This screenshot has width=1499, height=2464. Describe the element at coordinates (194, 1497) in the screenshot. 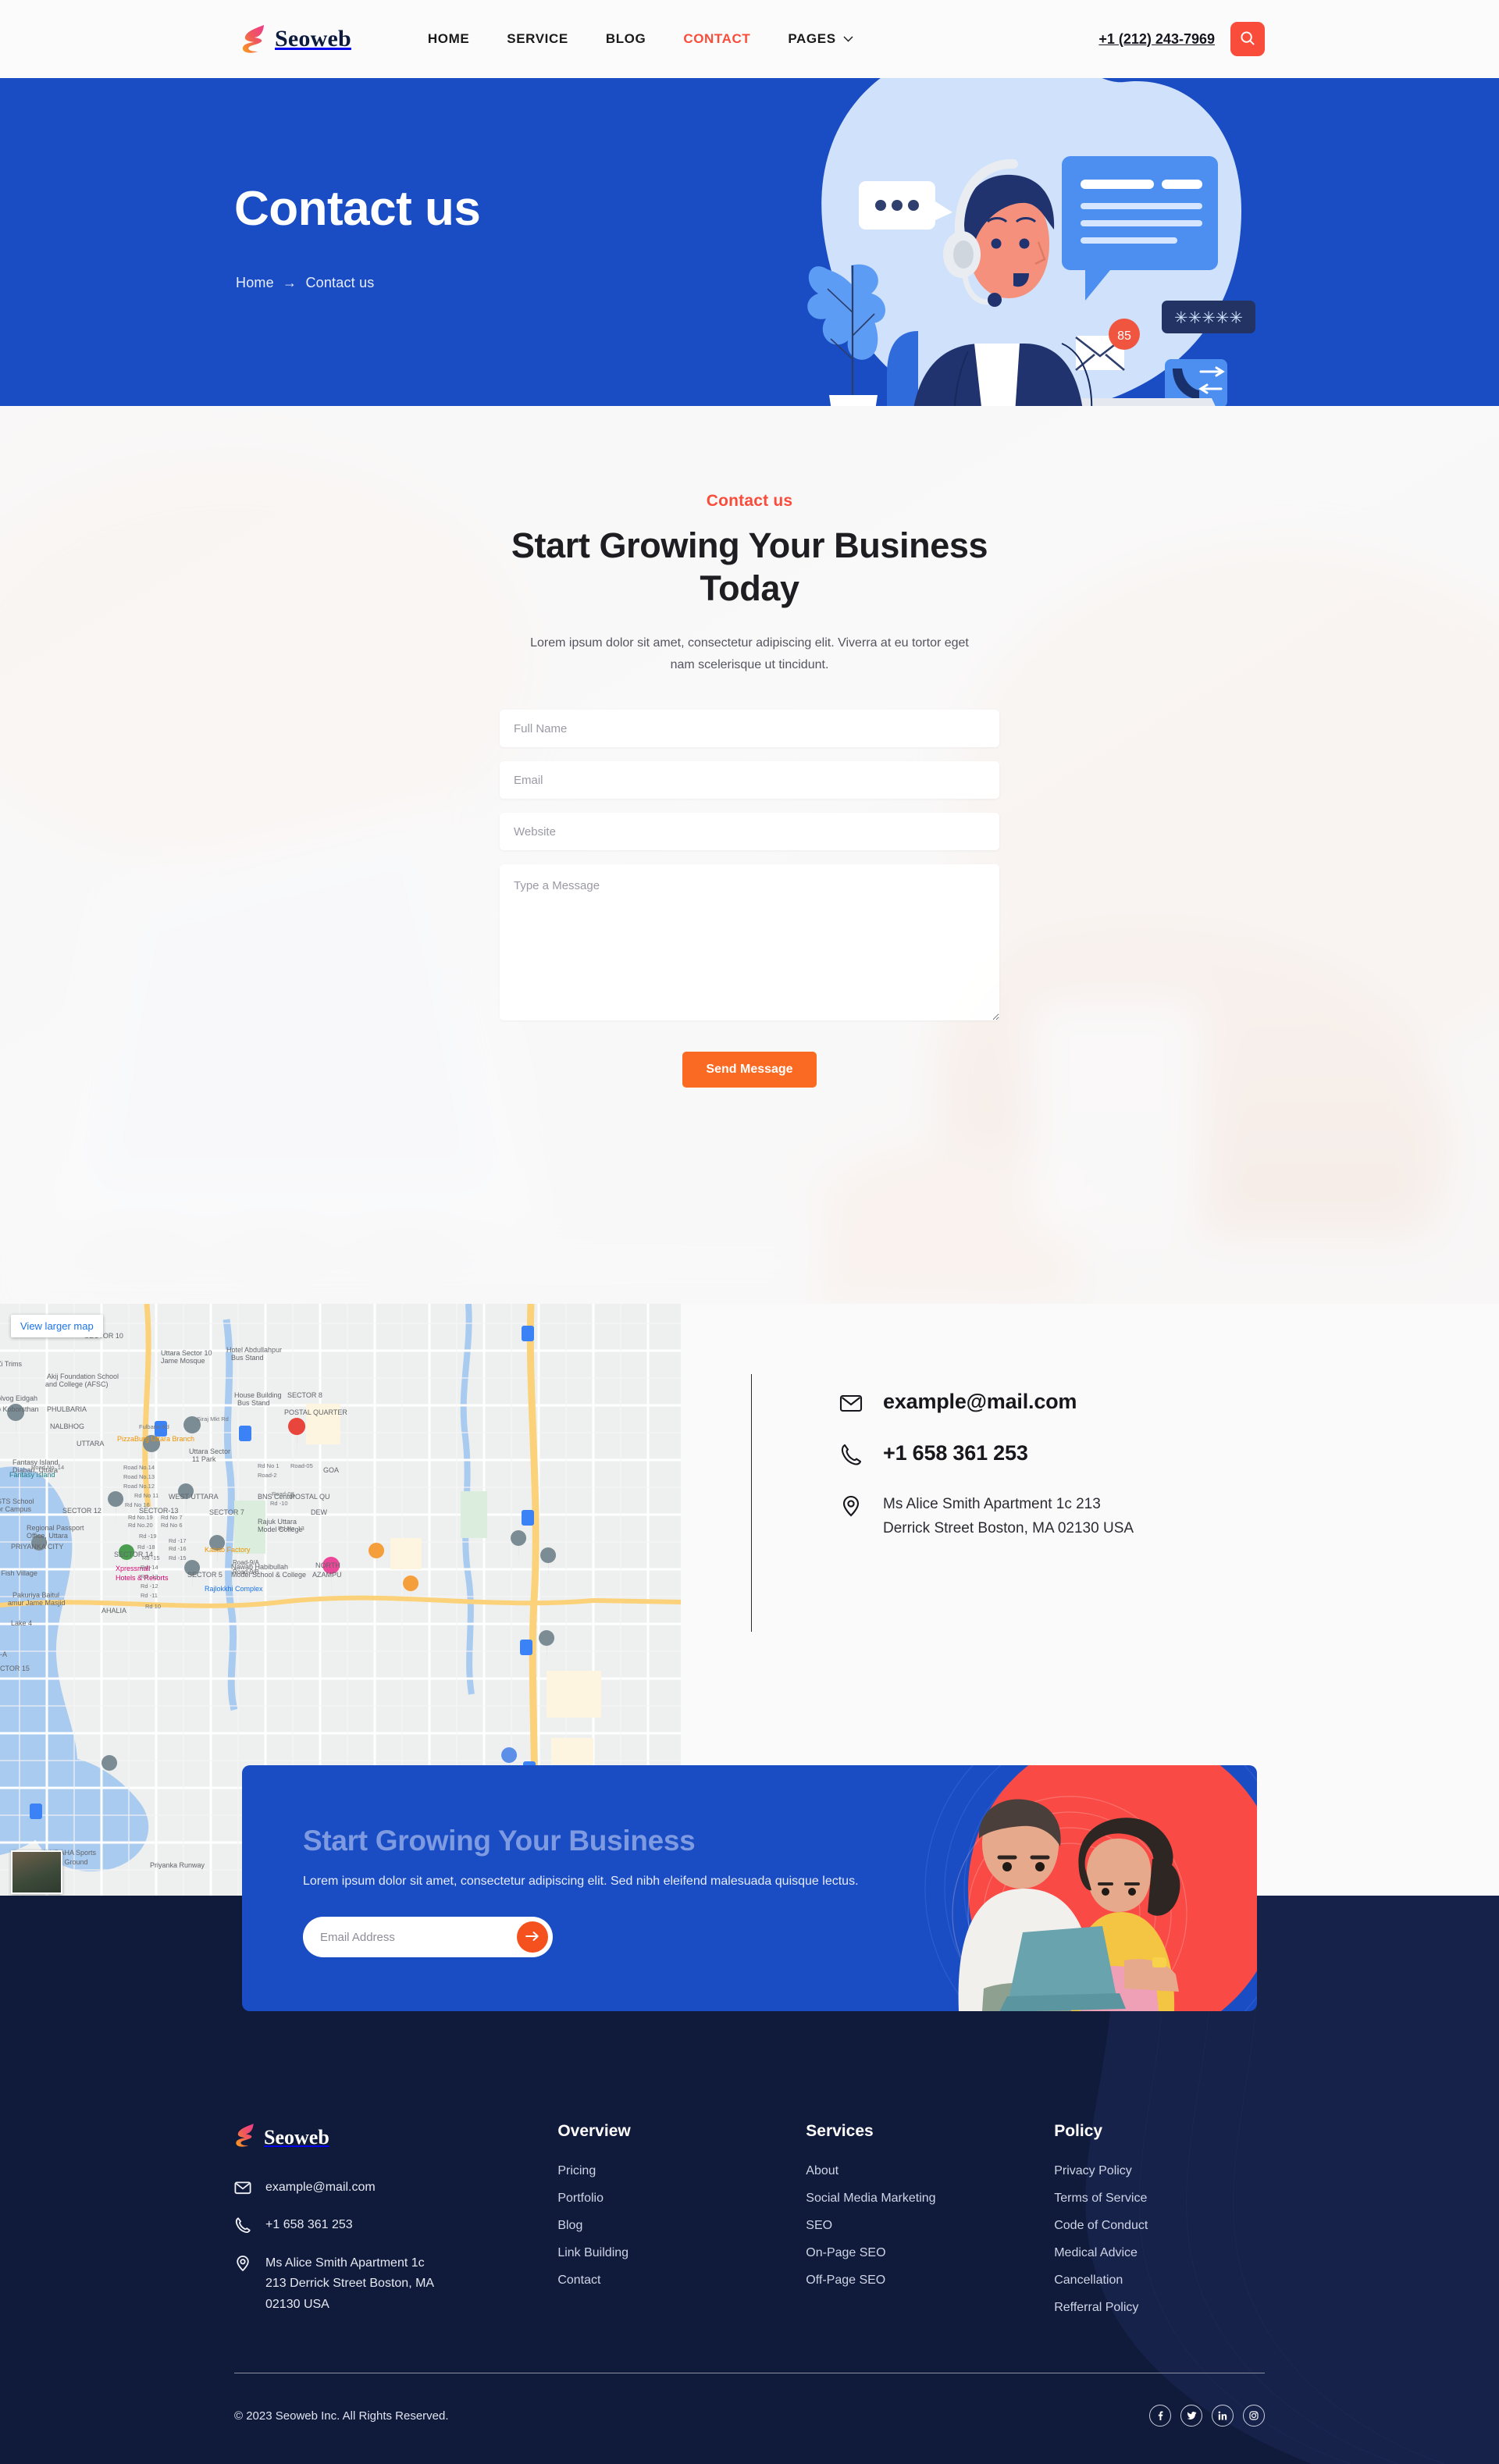

I see `svg-text: WEST UTTARA` at that location.